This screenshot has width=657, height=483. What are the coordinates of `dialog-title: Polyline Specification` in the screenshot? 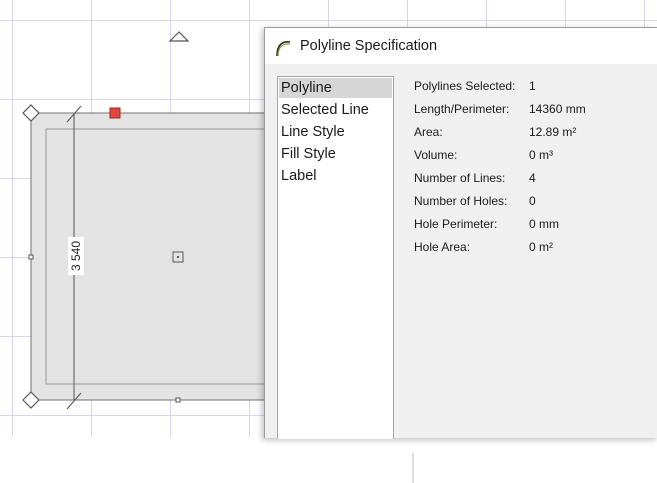 It's located at (369, 46).